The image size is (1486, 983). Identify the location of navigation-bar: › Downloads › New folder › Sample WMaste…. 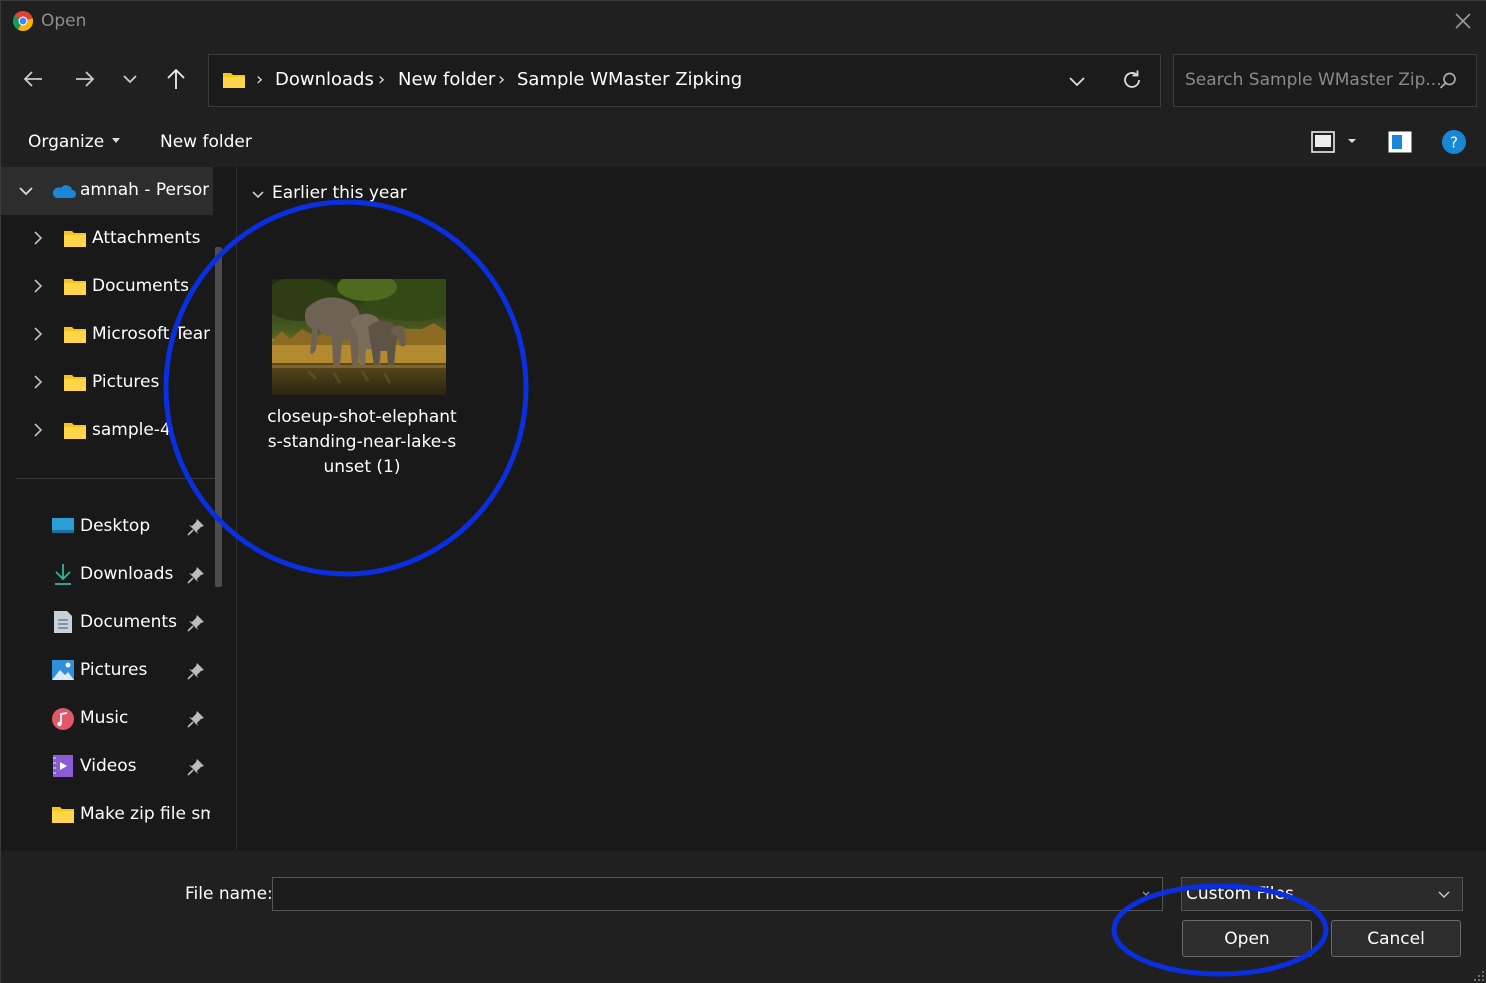
(743, 80).